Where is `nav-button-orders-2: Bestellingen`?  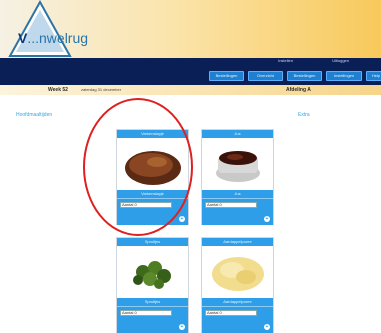
nav-button-orders-2: Bestellingen is located at coordinates (304, 76).